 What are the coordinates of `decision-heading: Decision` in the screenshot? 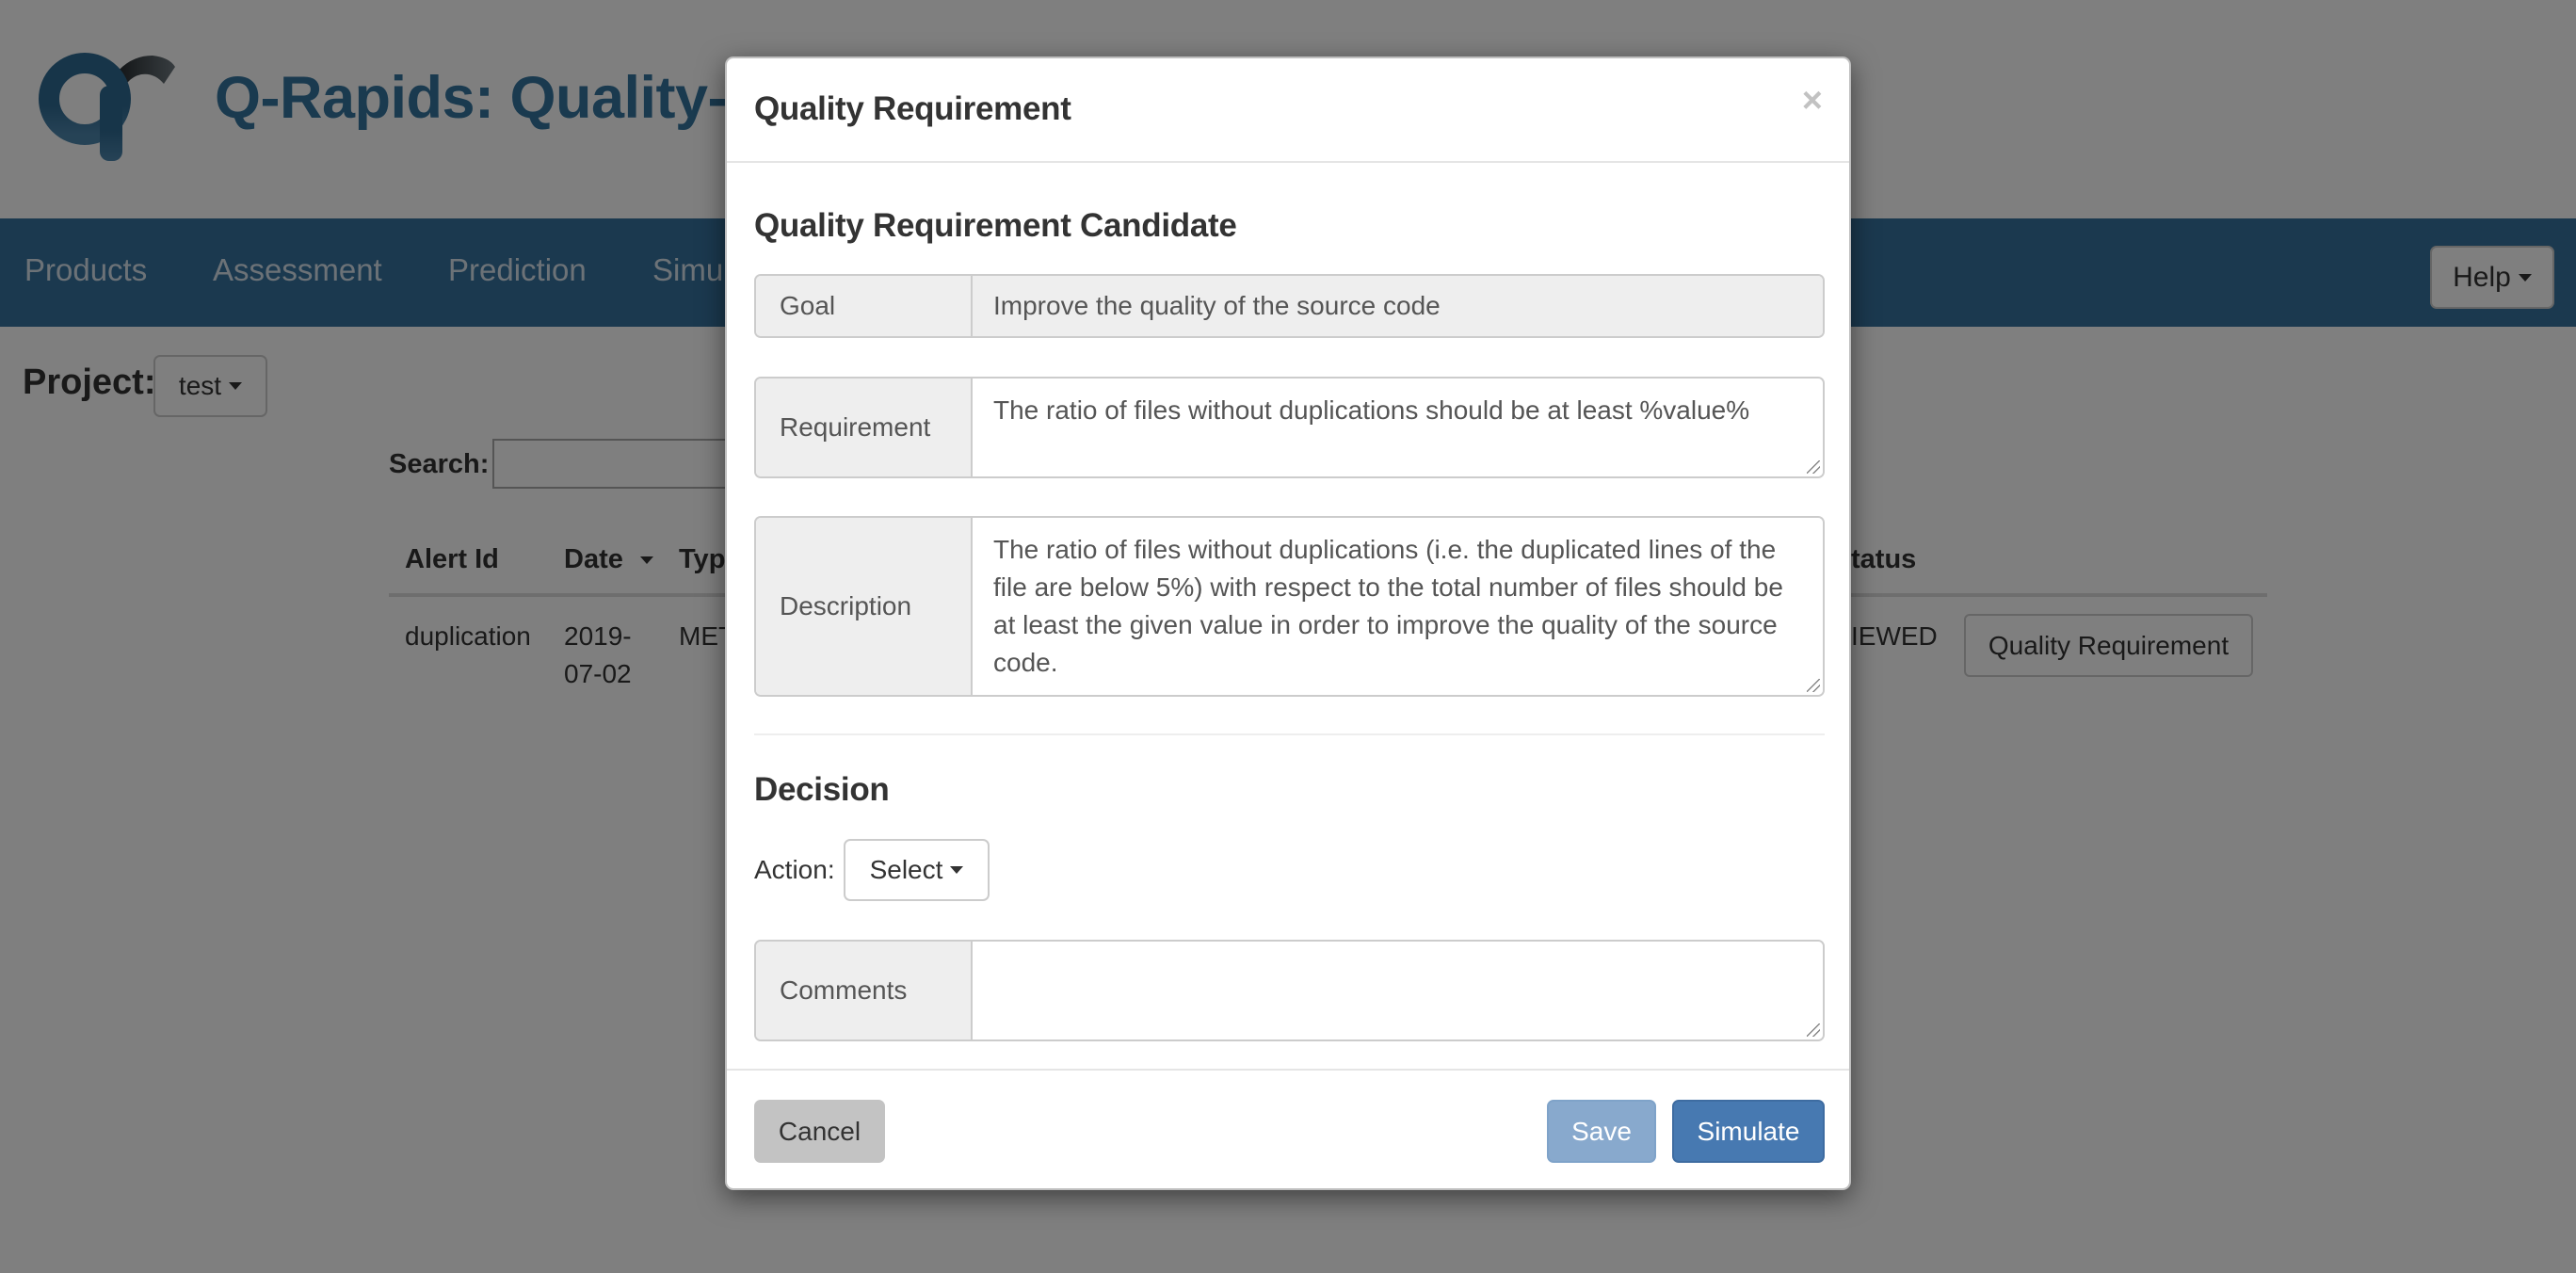 It's located at (822, 789).